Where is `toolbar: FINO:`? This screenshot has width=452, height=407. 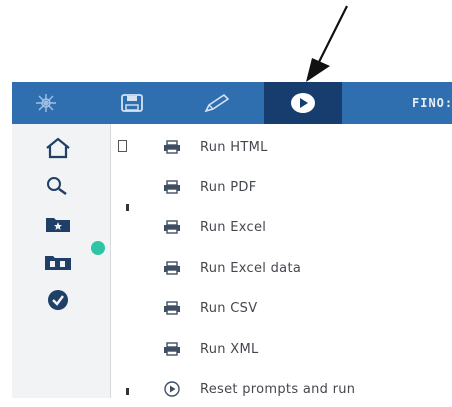
toolbar: FINO: is located at coordinates (232, 103).